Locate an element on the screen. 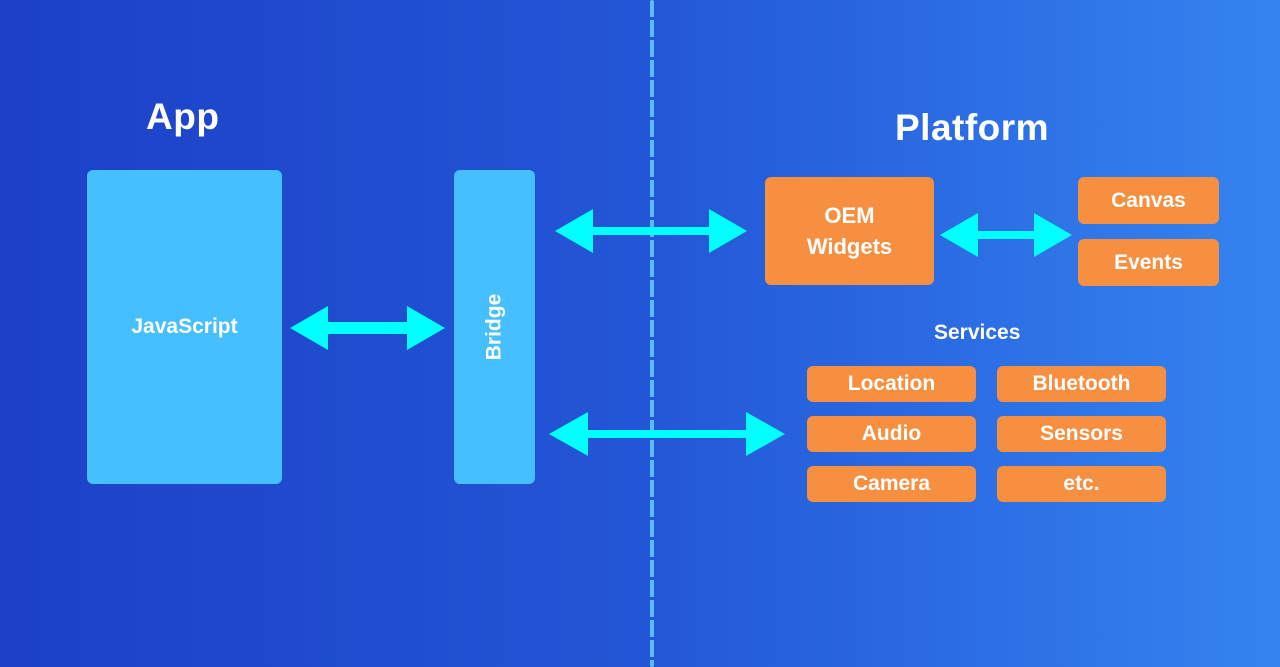  service-sensors: Sensors is located at coordinates (1081, 434).